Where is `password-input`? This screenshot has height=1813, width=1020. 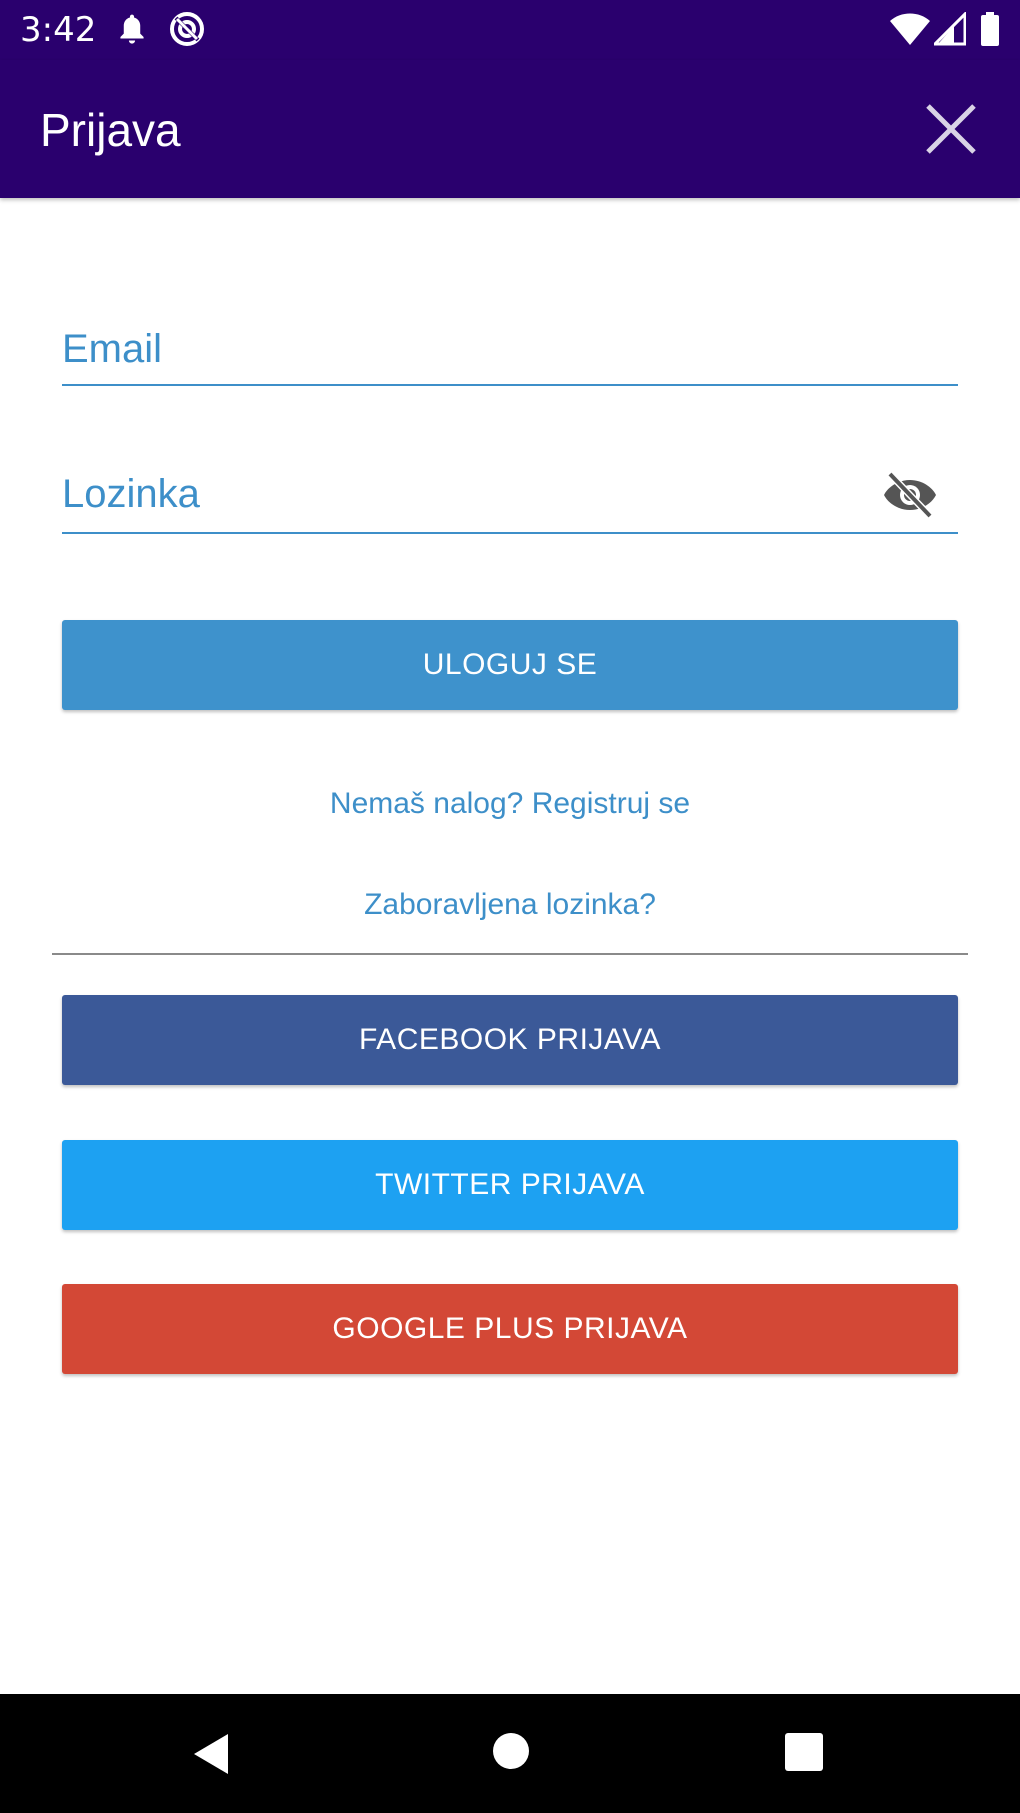 password-input is located at coordinates (472, 494).